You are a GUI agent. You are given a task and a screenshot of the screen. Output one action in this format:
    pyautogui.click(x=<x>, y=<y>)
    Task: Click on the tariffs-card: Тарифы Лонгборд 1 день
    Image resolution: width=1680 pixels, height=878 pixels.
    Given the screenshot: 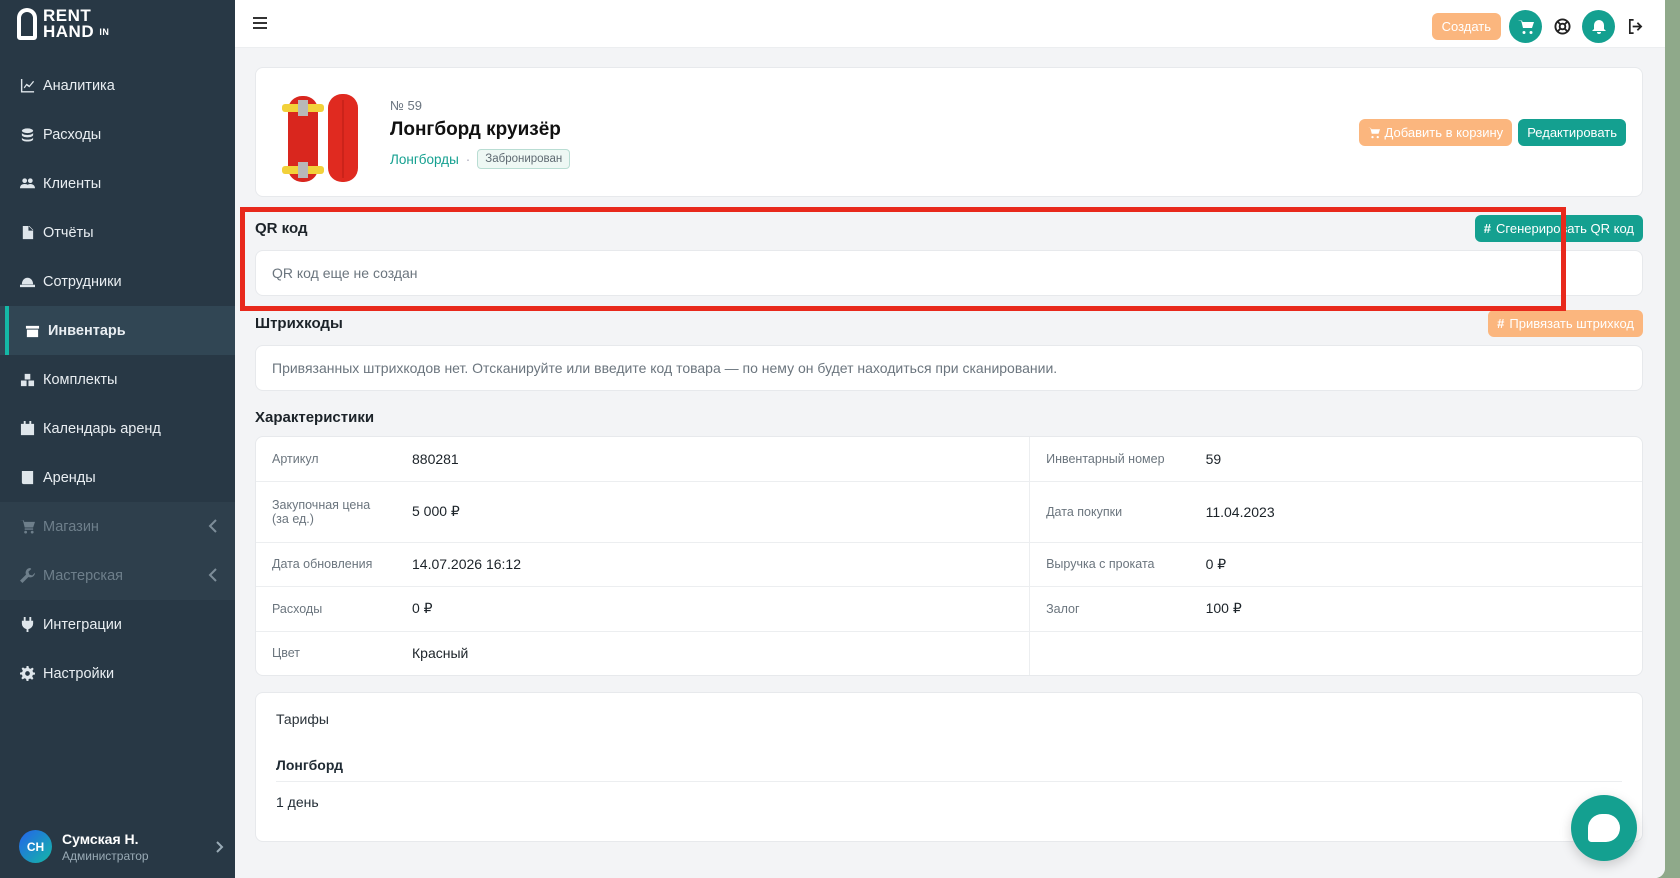 What is the action you would take?
    pyautogui.click(x=949, y=767)
    